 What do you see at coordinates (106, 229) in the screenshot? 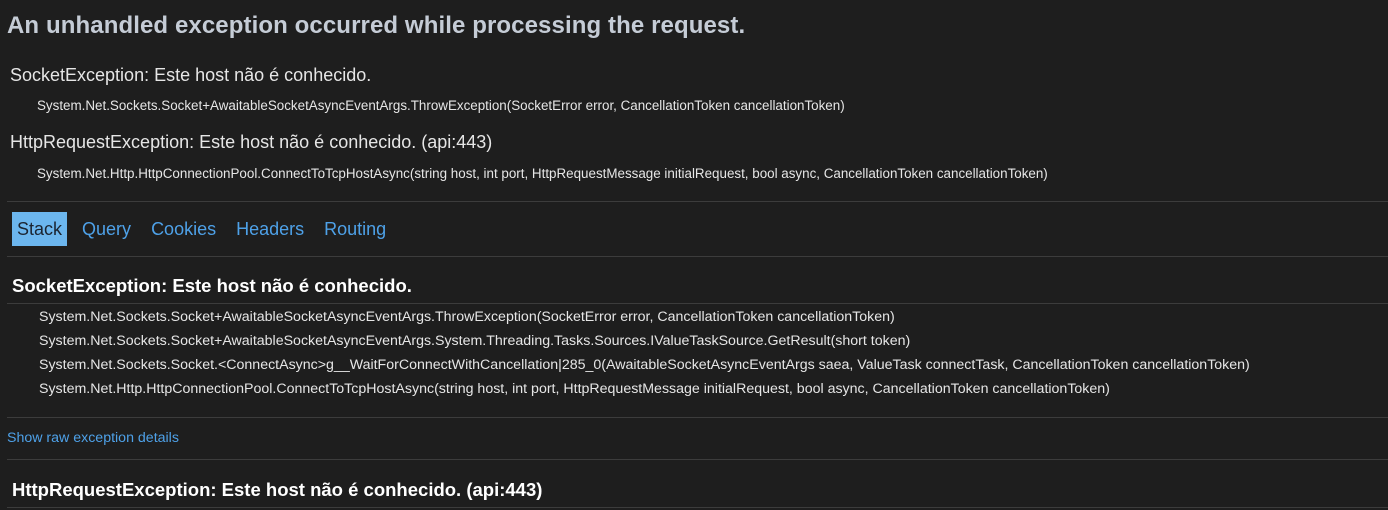
I see `tab-query: Query` at bounding box center [106, 229].